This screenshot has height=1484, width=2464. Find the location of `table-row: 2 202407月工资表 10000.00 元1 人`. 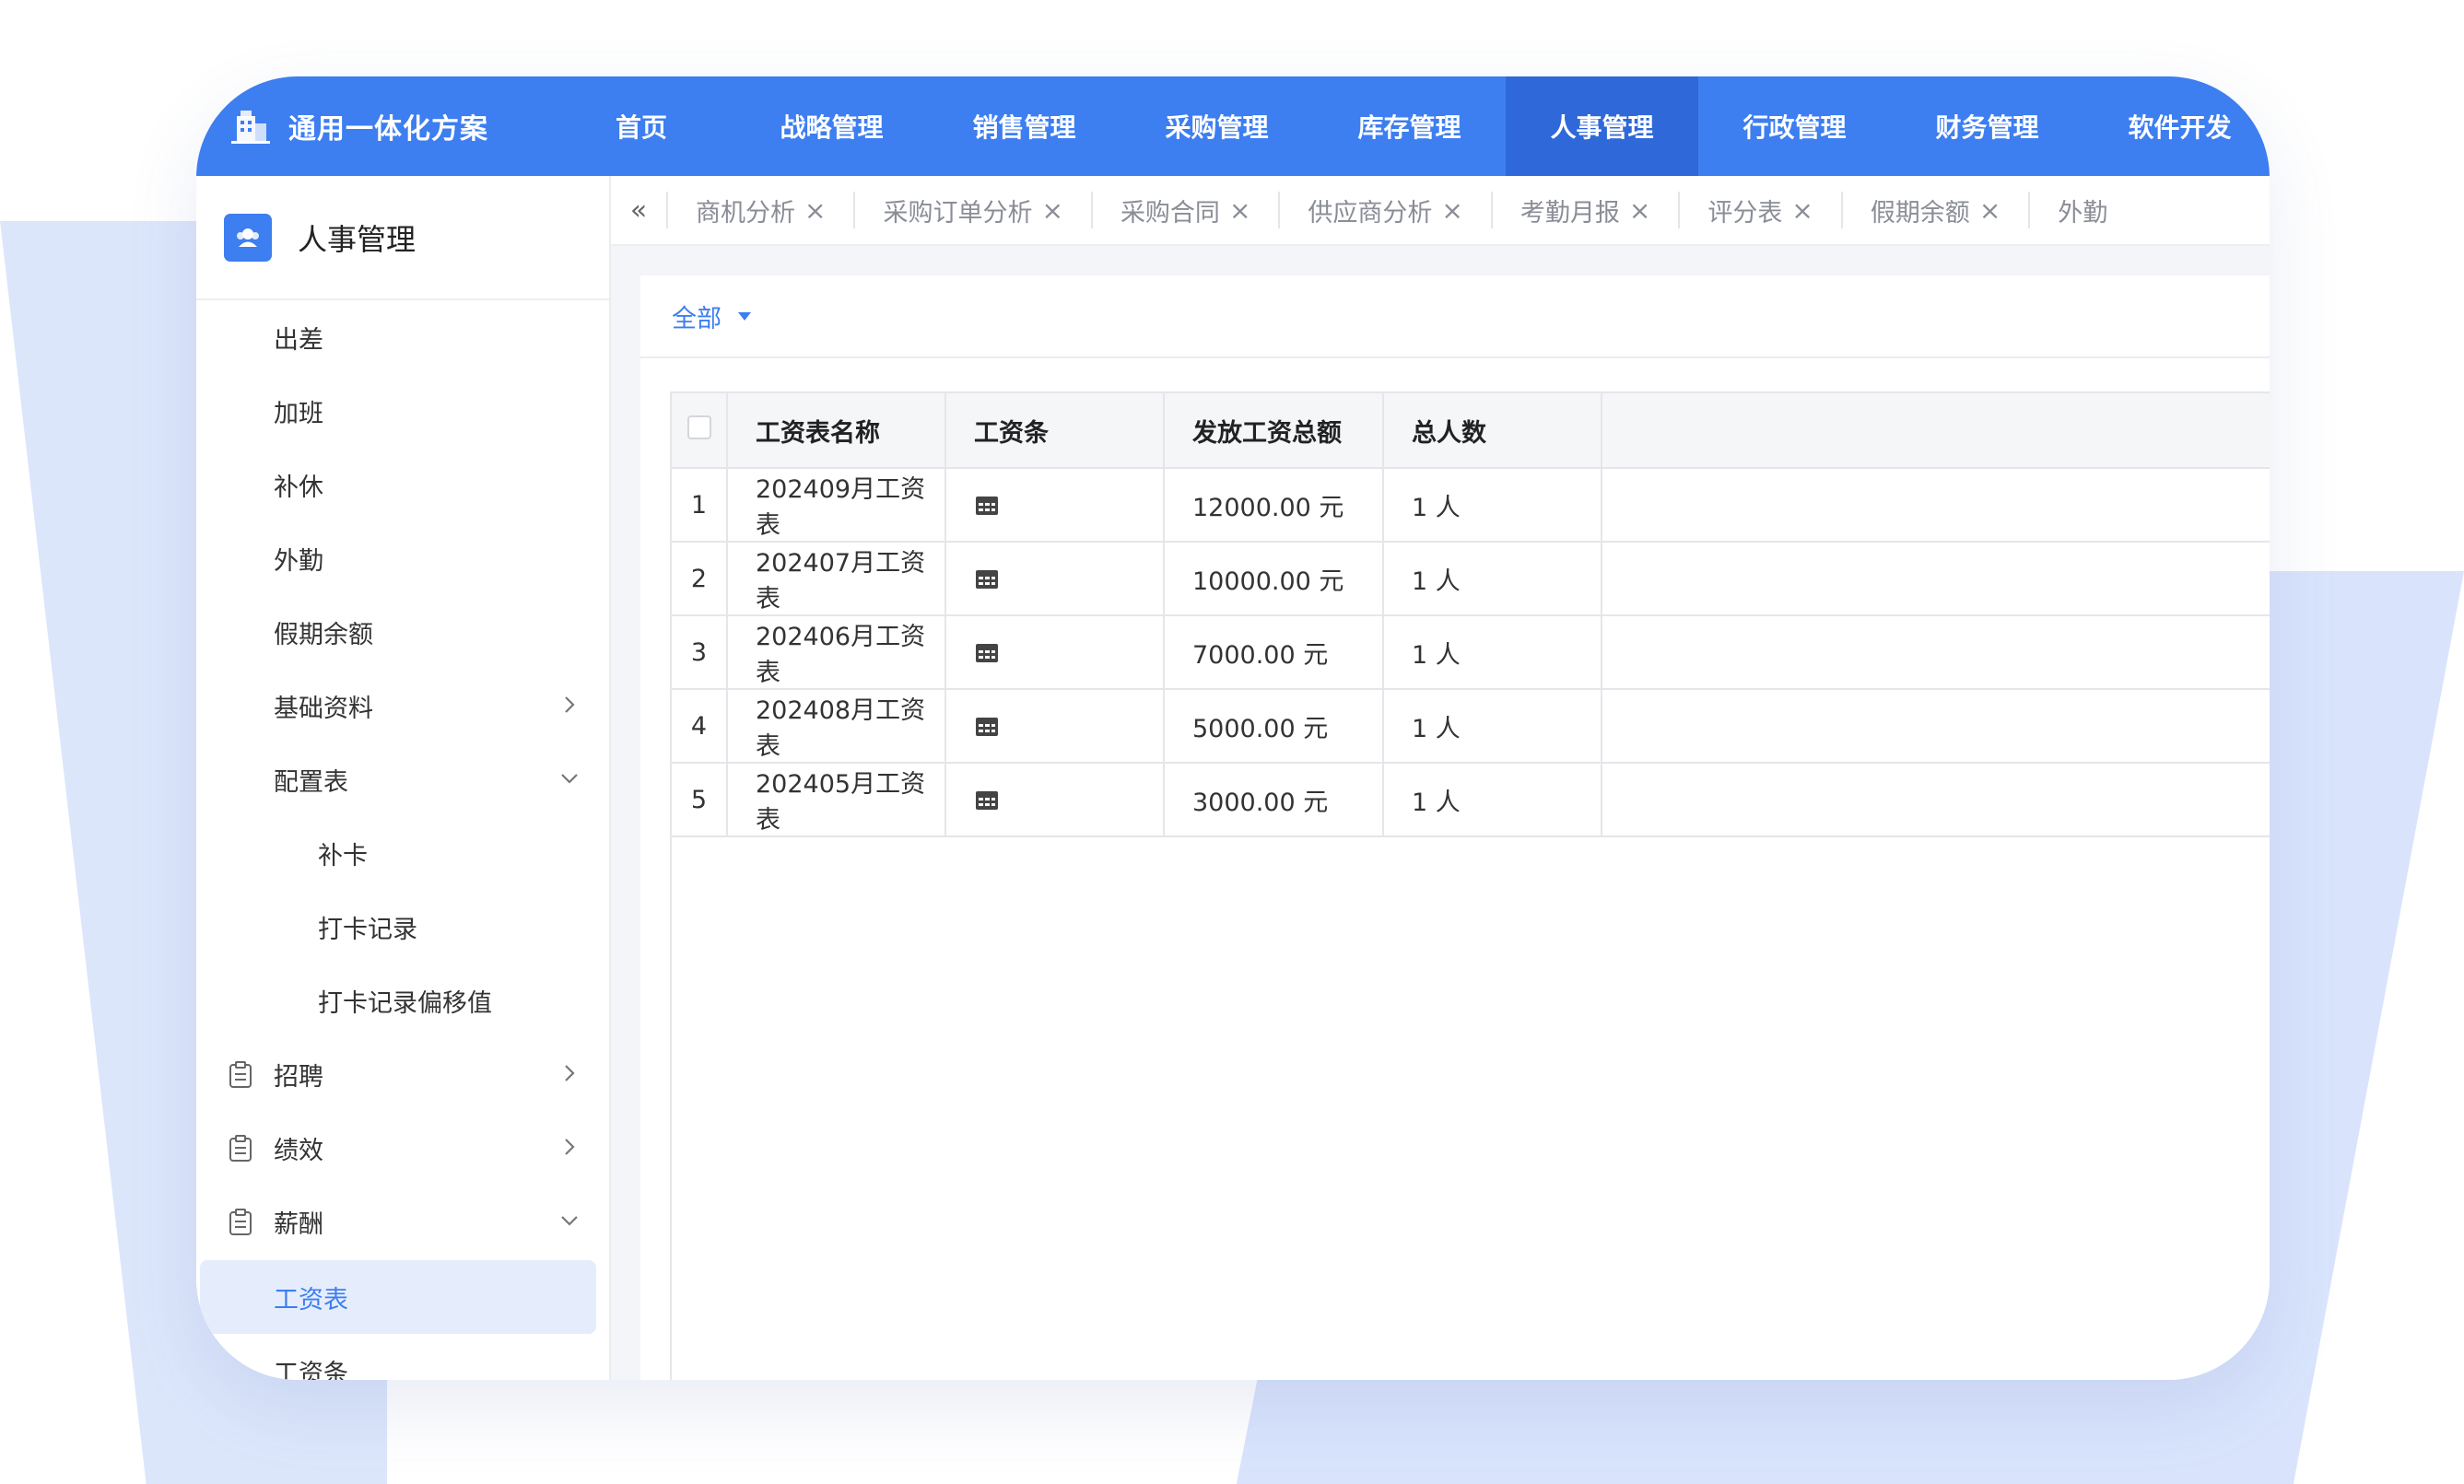

table-row: 2 202407月工资表 10000.00 元1 人 is located at coordinates (1471, 579).